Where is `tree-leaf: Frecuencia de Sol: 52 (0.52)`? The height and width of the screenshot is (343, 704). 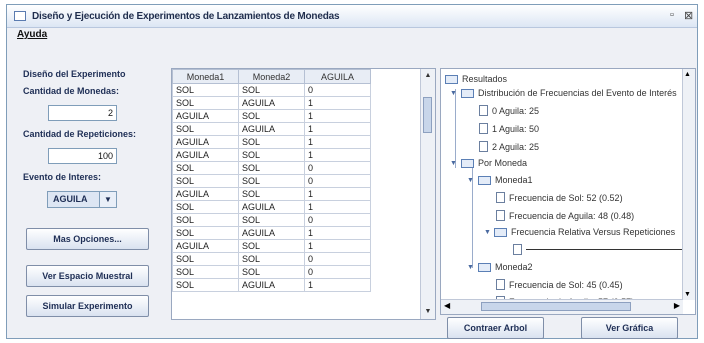 tree-leaf: Frecuencia de Sol: 52 (0.52) is located at coordinates (559, 197).